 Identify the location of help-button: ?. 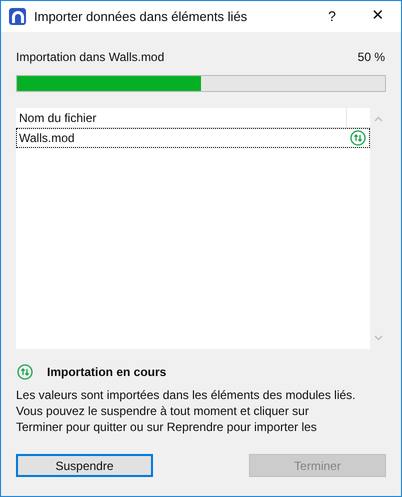
(332, 16).